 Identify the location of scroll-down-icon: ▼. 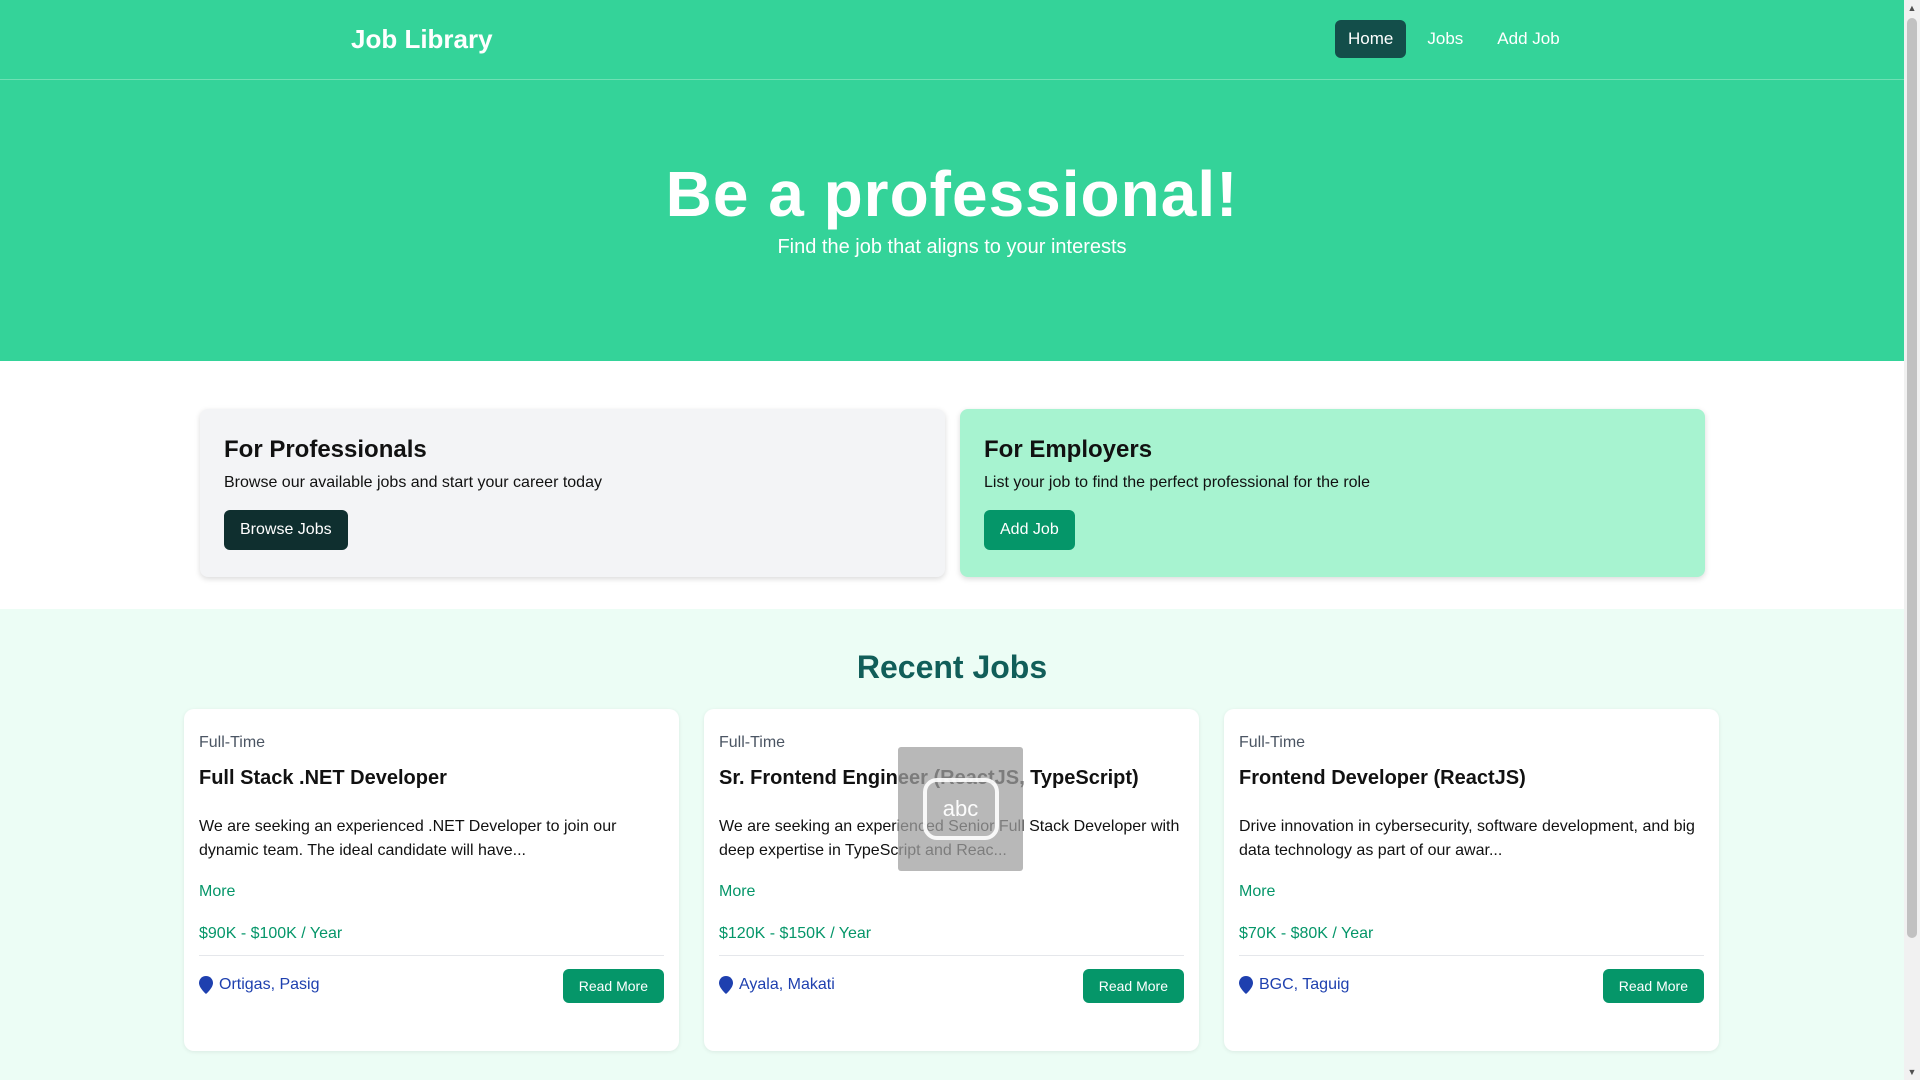
(1912, 1072).